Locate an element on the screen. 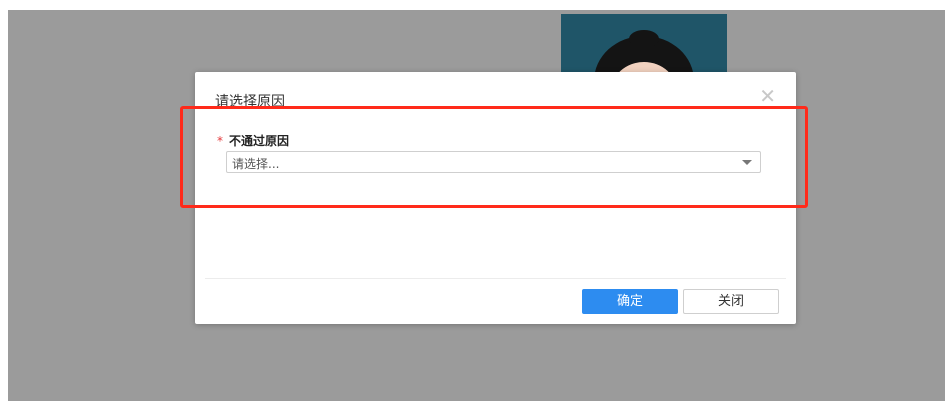 The height and width of the screenshot is (401, 945). photo-hair-bun is located at coordinates (644, 39).